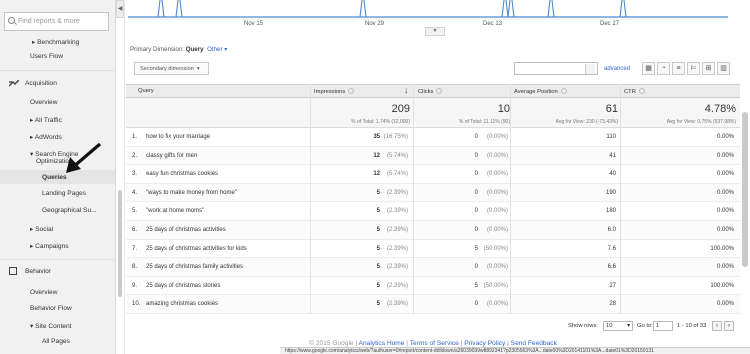 Image resolution: width=750 pixels, height=354 pixels. What do you see at coordinates (135, 285) in the screenshot?
I see `row-number: 9.` at bounding box center [135, 285].